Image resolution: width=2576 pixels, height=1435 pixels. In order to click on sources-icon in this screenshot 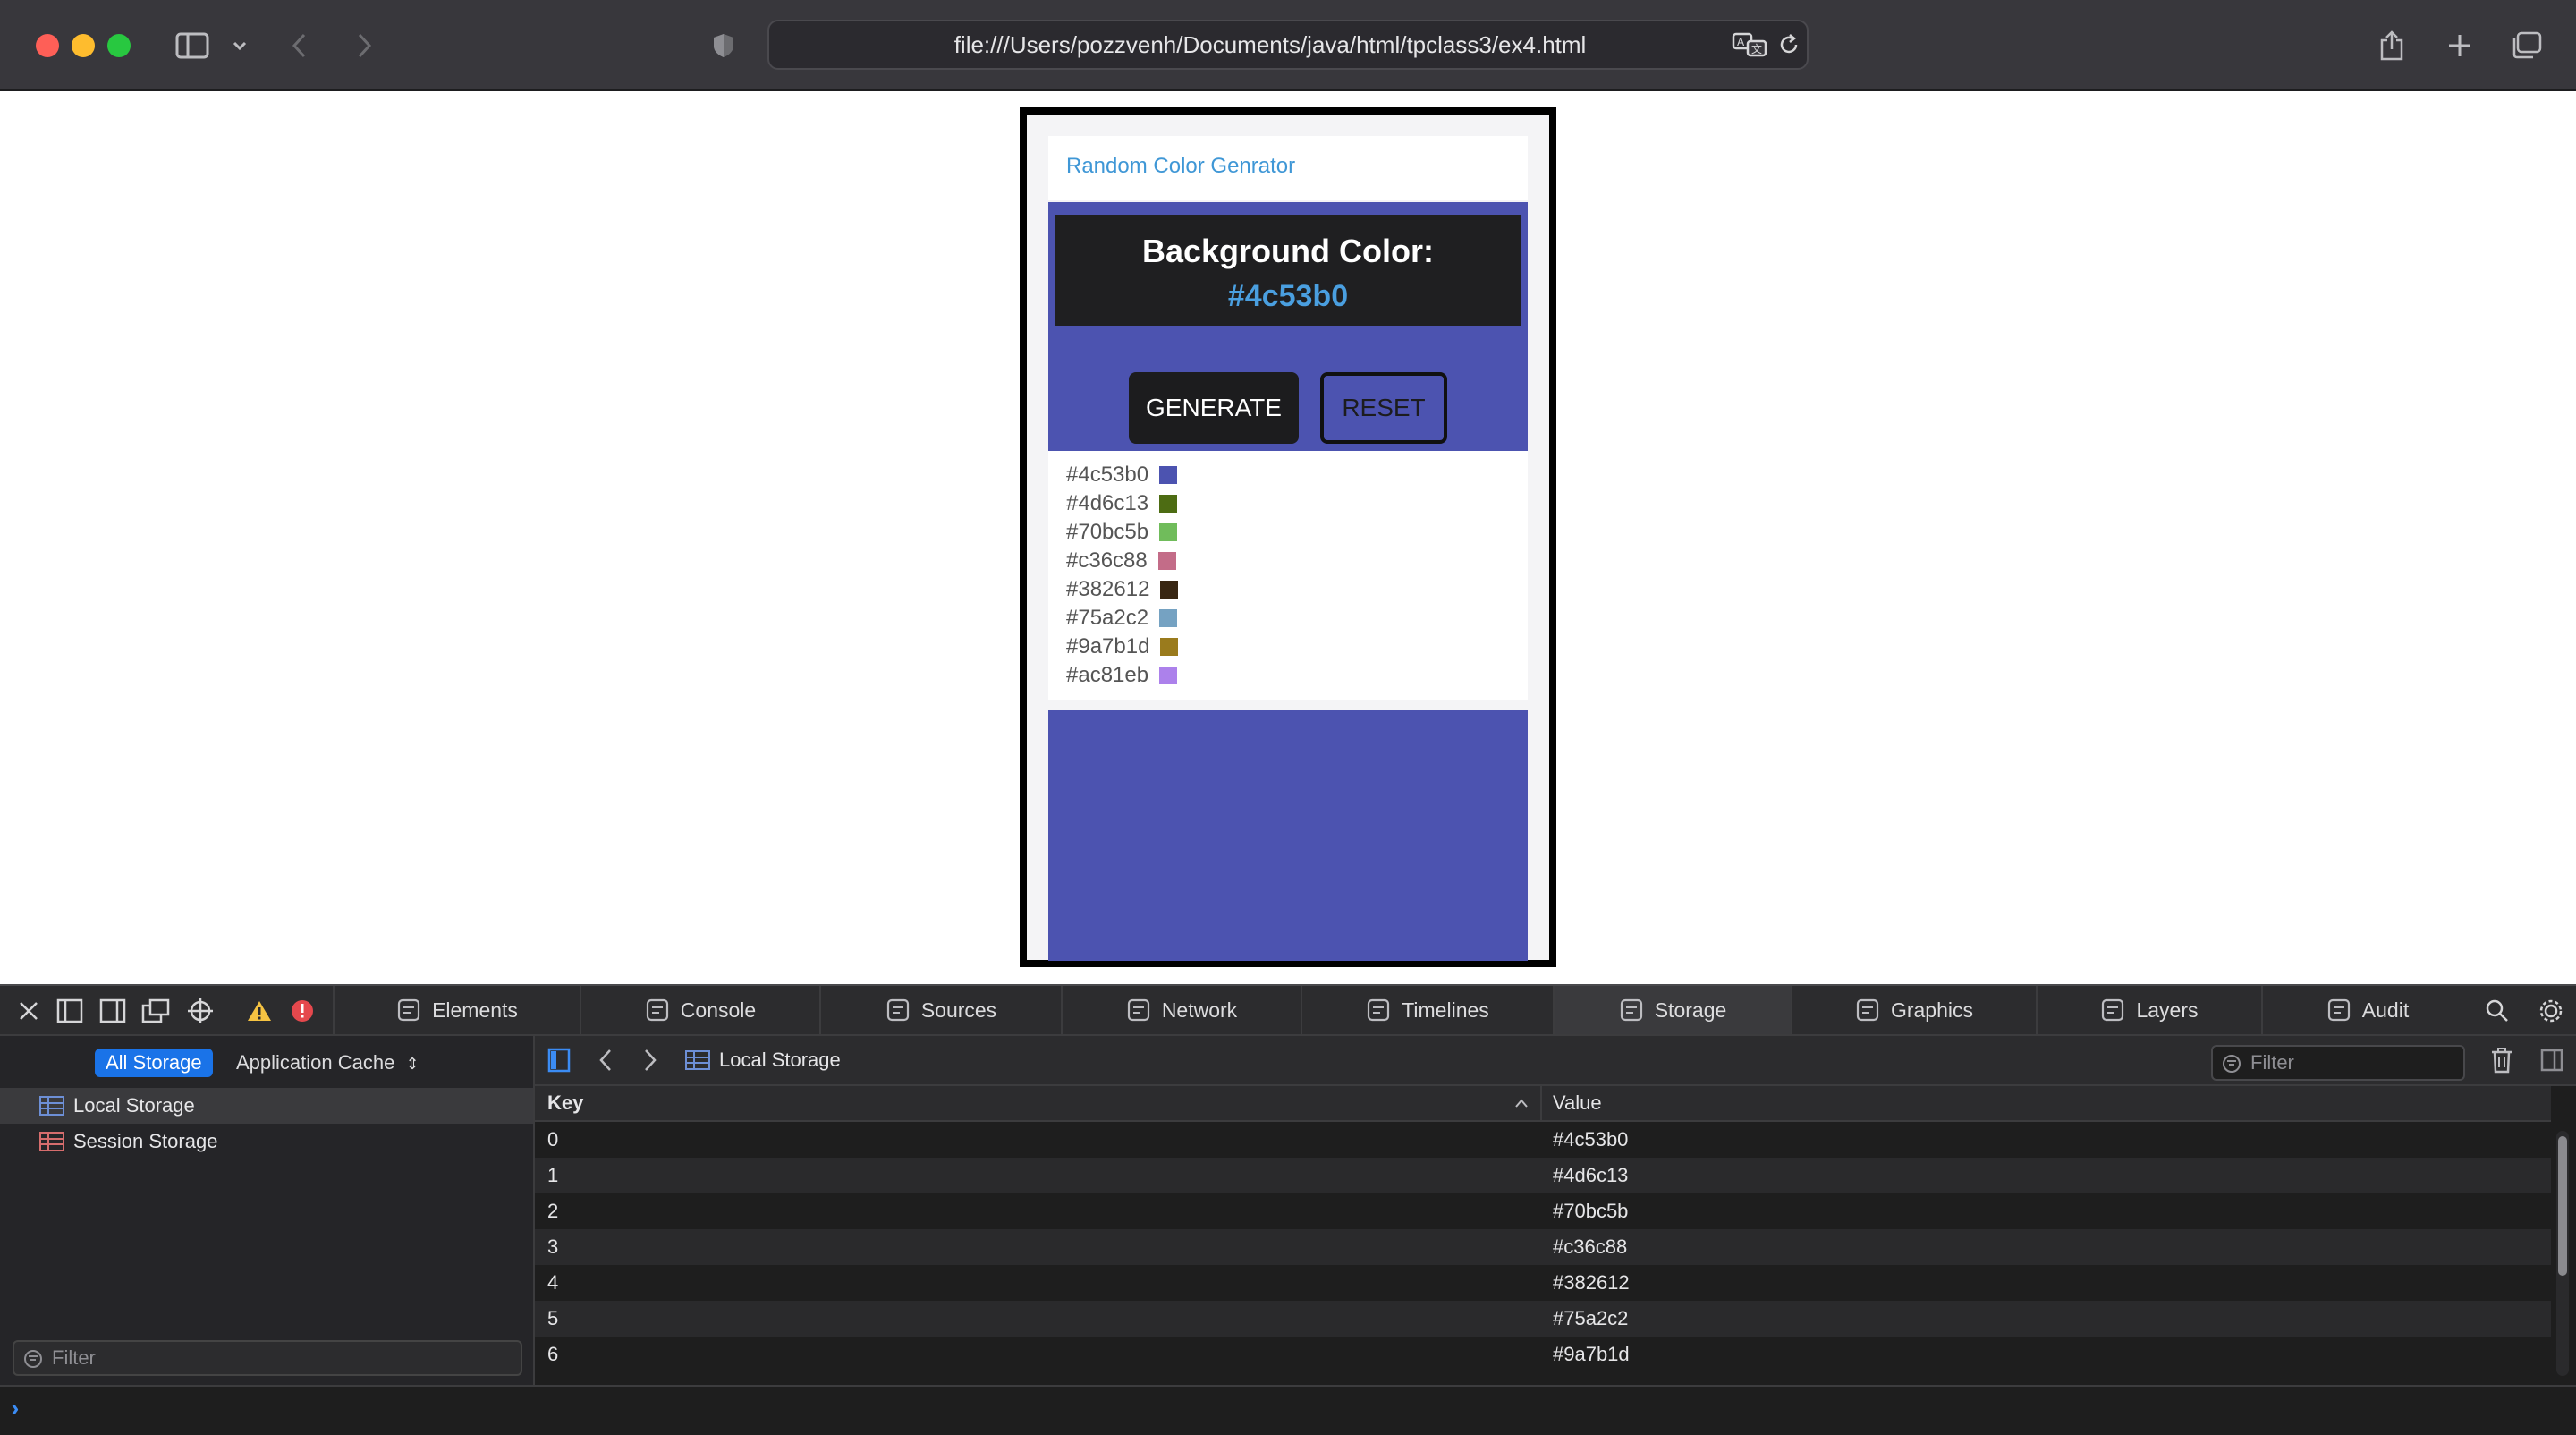, I will do `click(897, 1010)`.